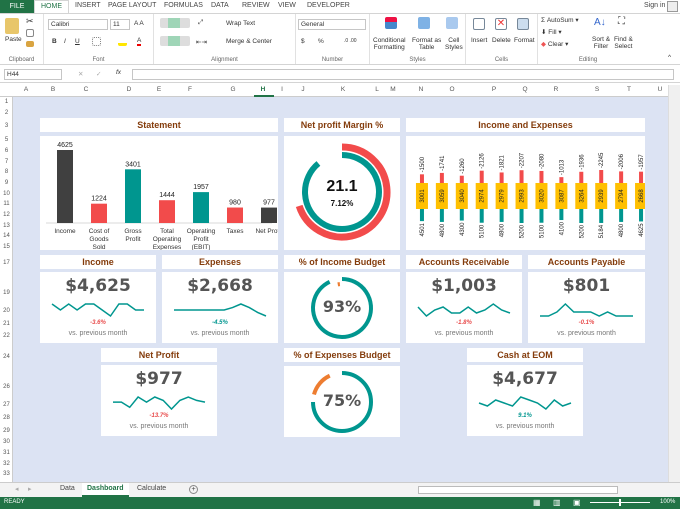  Describe the element at coordinates (256, 5) in the screenshot. I see `tab-review: REVIEW` at that location.